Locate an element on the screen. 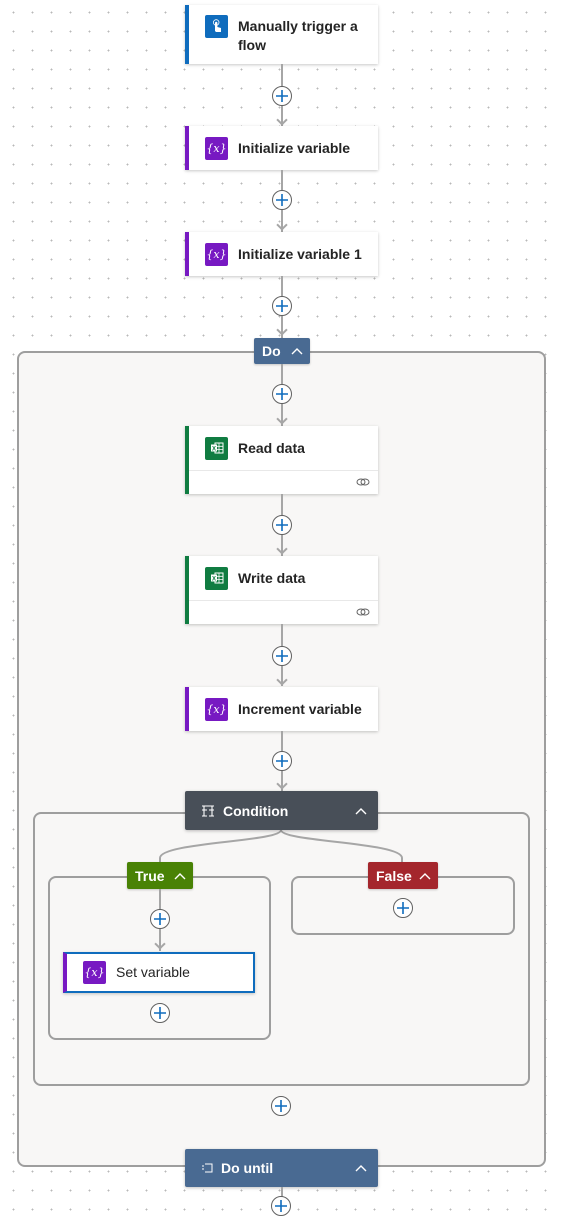 This screenshot has width=563, height=1223. trigger-title: Manually trigger a flow is located at coordinates (298, 35).